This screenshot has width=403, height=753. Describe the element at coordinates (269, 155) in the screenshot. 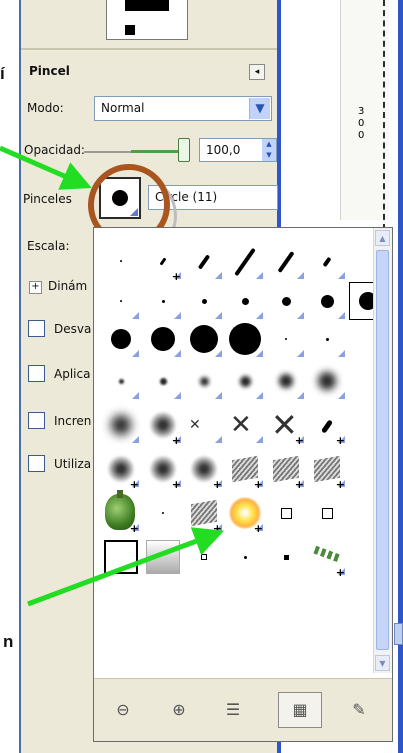

I see `spin-down-icon: ▼` at that location.